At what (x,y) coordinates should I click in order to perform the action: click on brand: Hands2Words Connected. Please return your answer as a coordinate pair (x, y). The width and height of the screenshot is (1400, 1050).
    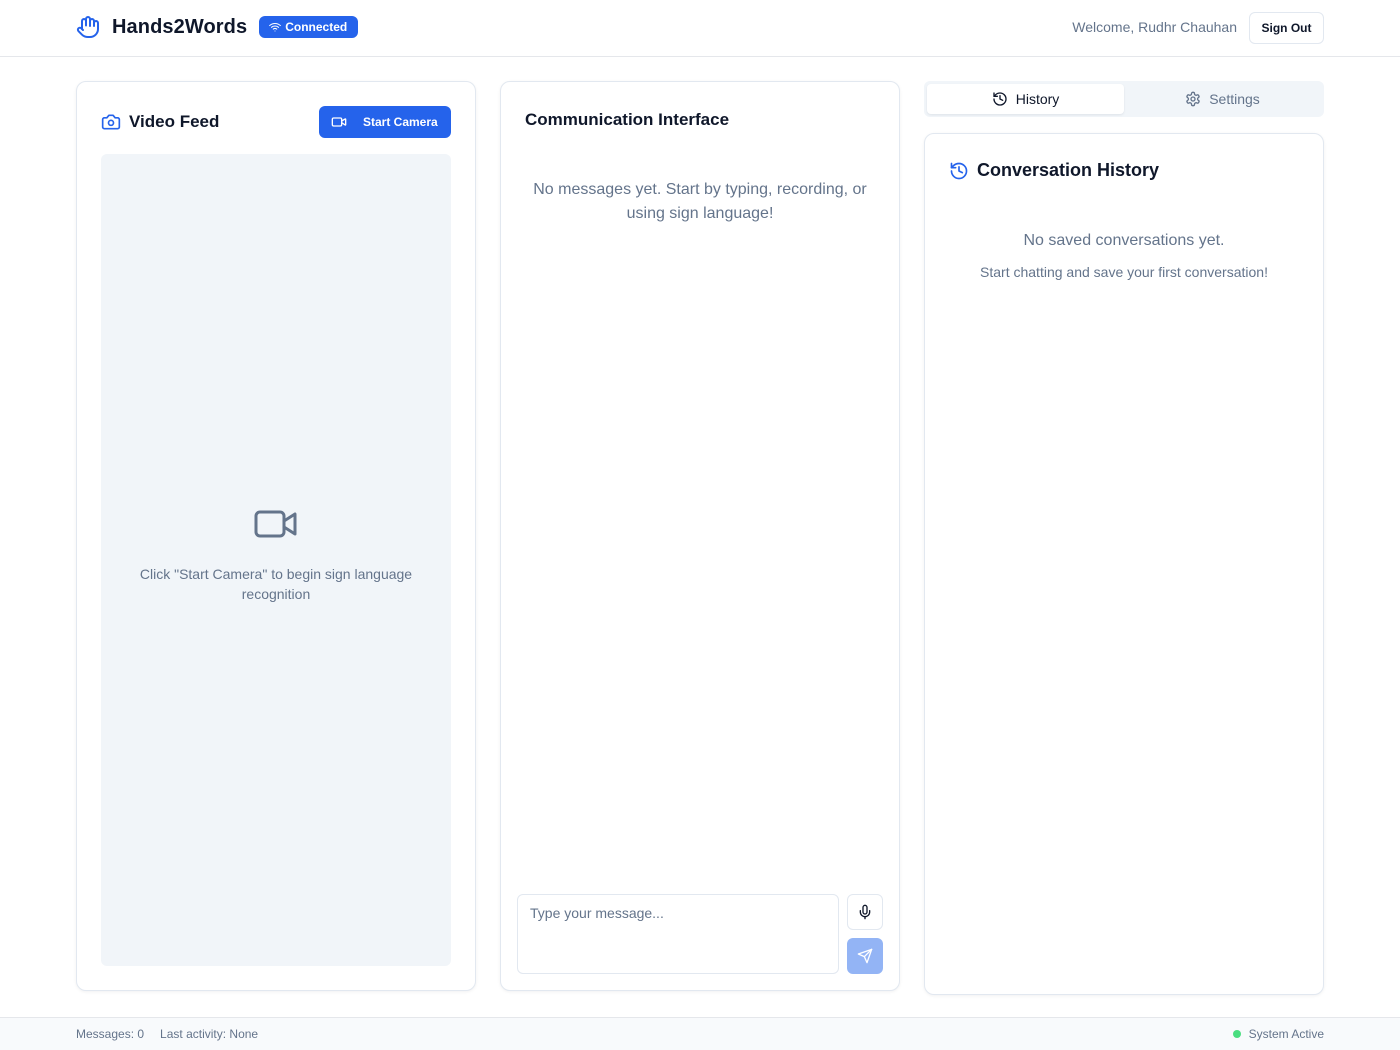
    Looking at the image, I should click on (217, 27).